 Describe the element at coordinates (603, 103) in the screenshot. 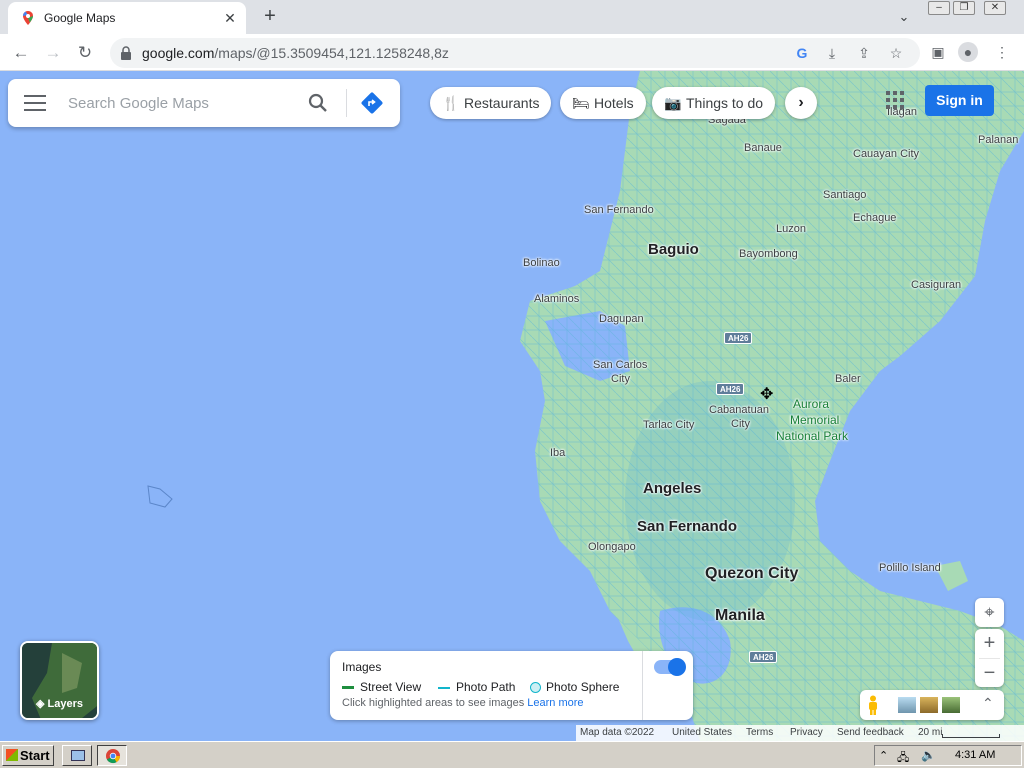

I see `chip-hotels: 🛏 Hotels` at that location.